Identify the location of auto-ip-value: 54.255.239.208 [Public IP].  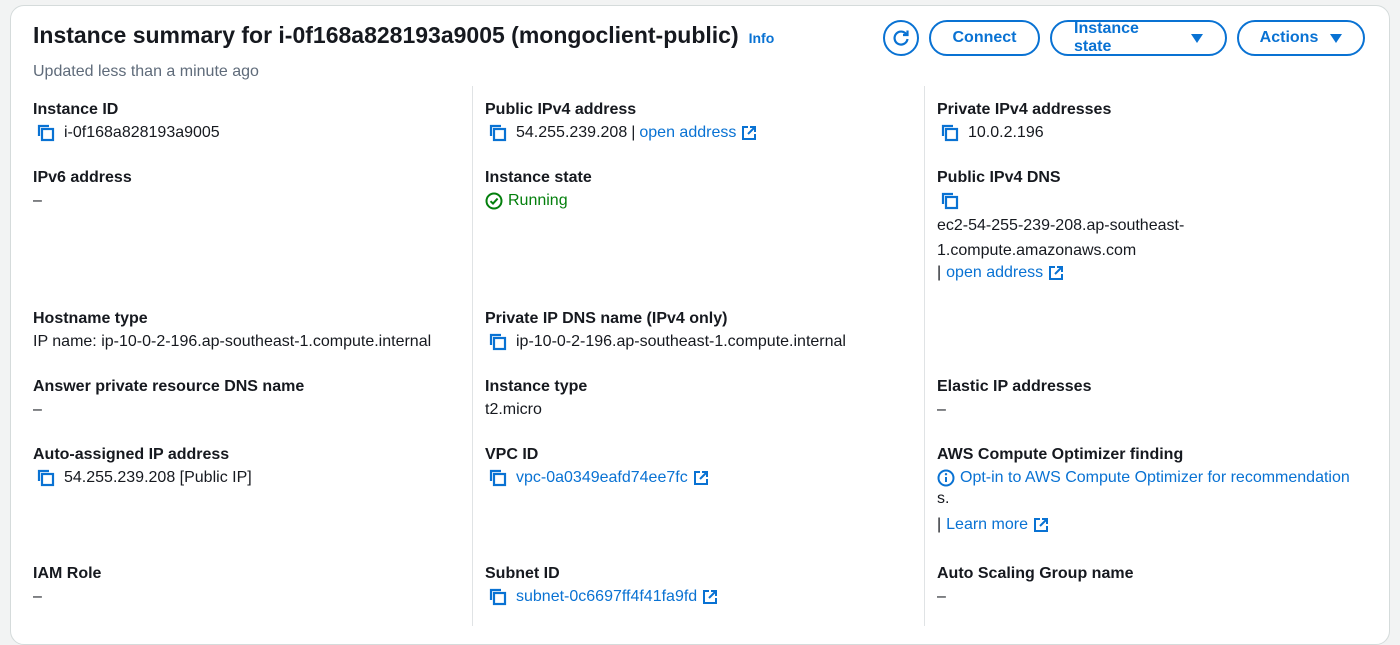
(158, 477).